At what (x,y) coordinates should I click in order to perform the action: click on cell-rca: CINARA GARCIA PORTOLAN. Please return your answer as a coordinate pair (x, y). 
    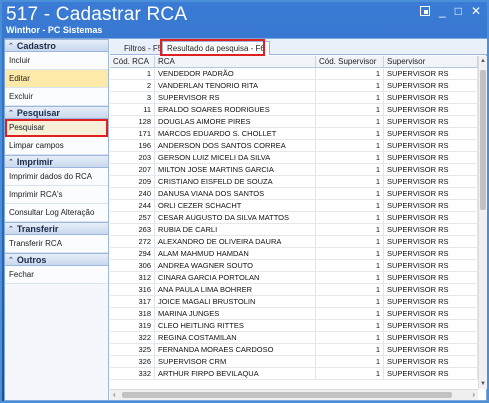
    Looking at the image, I should click on (235, 277).